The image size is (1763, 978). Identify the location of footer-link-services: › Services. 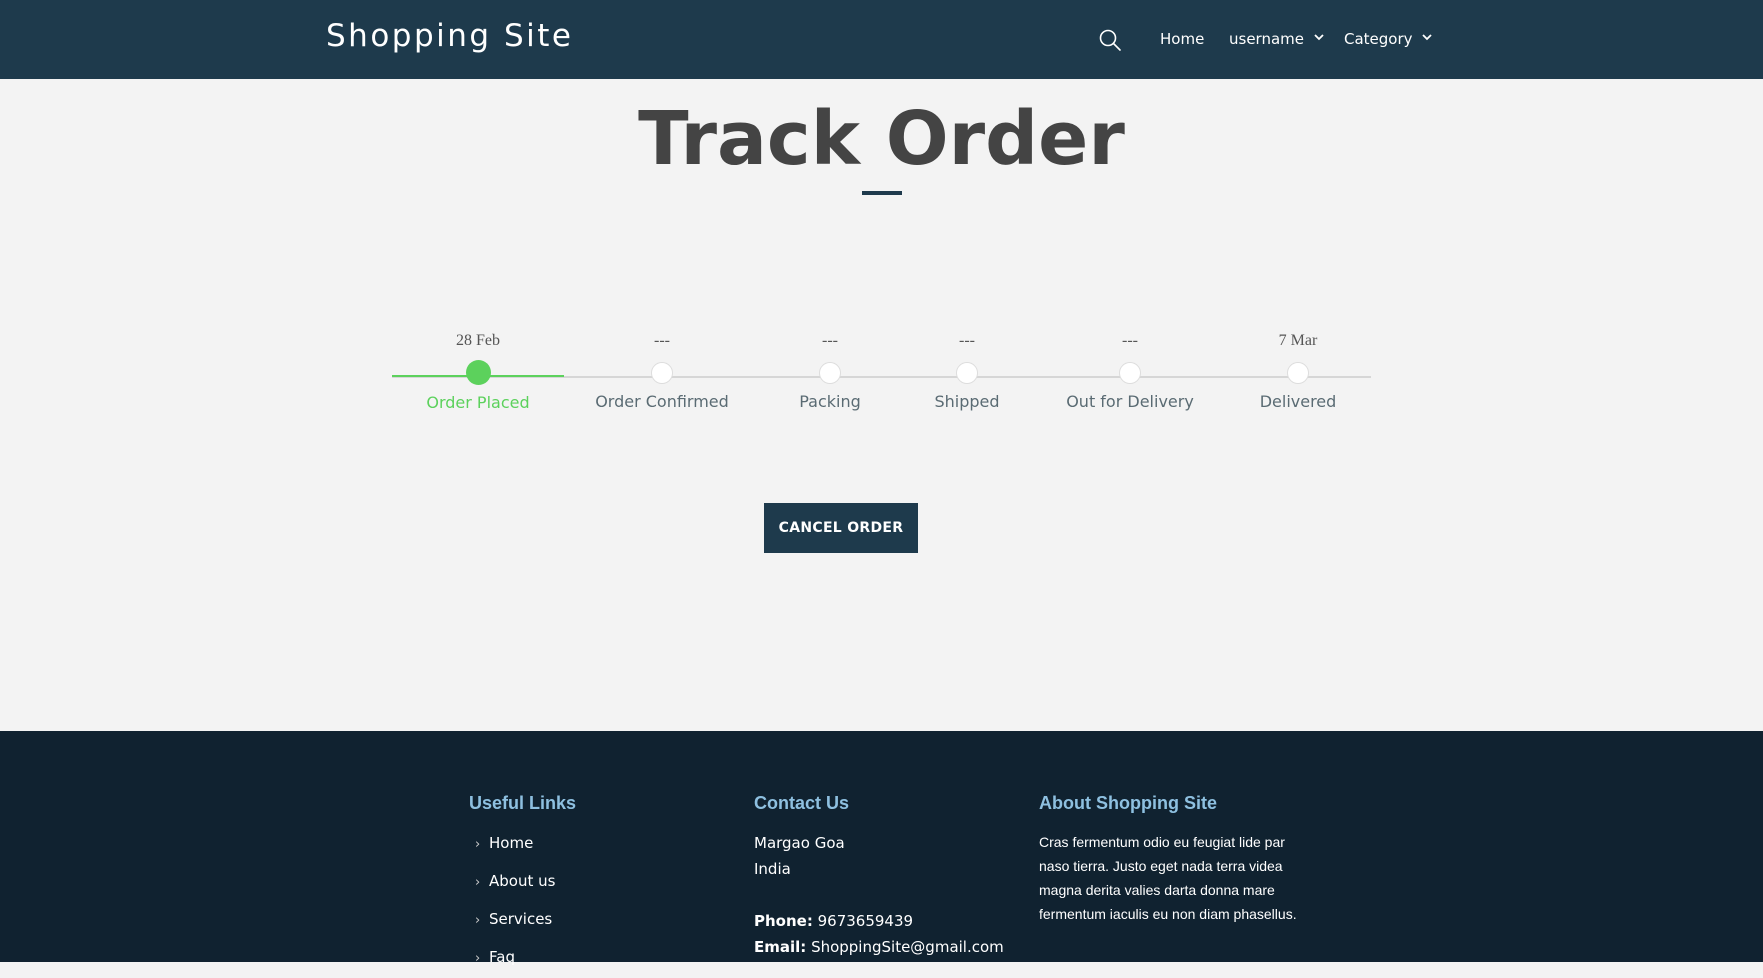
(525, 919).